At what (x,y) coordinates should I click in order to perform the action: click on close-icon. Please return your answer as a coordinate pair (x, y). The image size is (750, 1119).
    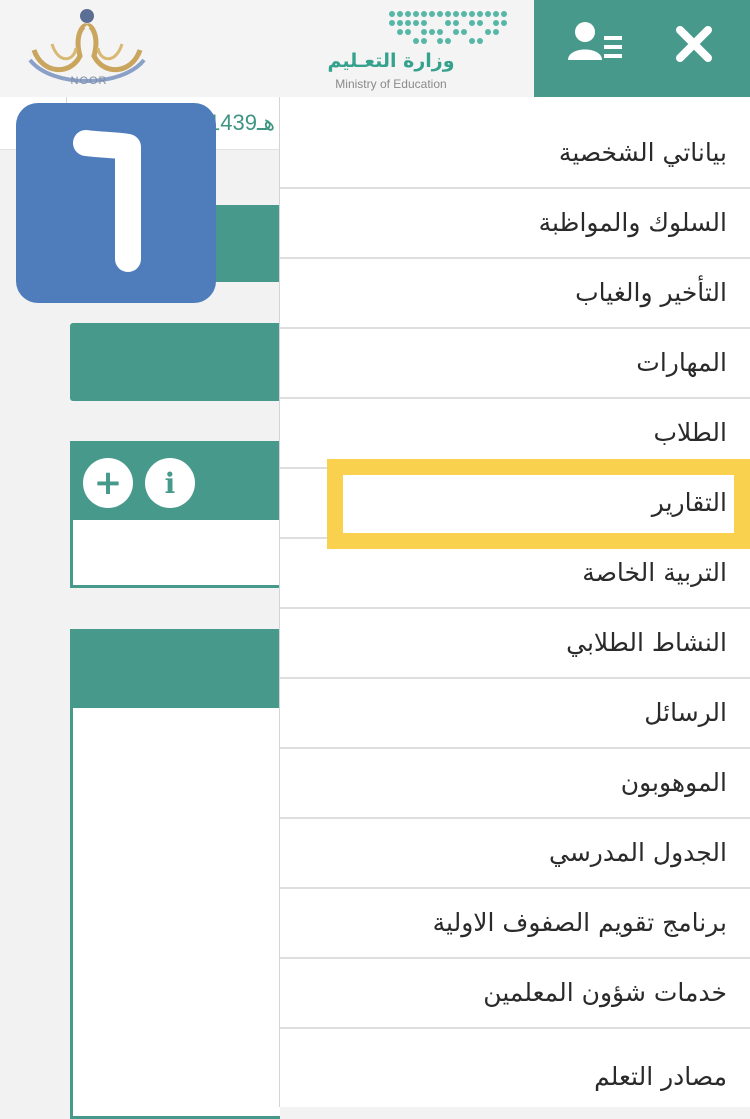
    Looking at the image, I should click on (694, 44).